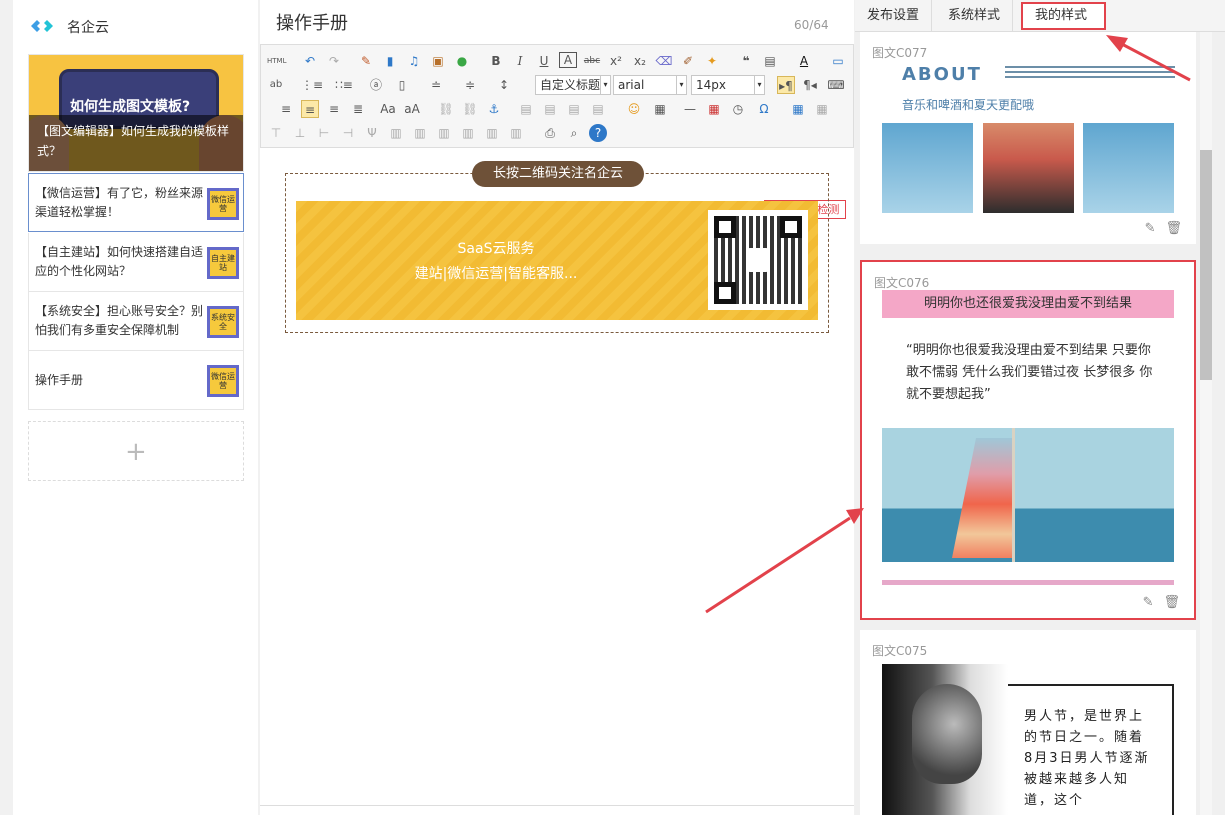 Image resolution: width=1225 pixels, height=815 pixels. I want to click on highlight-color-icon: ab, so click(276, 85).